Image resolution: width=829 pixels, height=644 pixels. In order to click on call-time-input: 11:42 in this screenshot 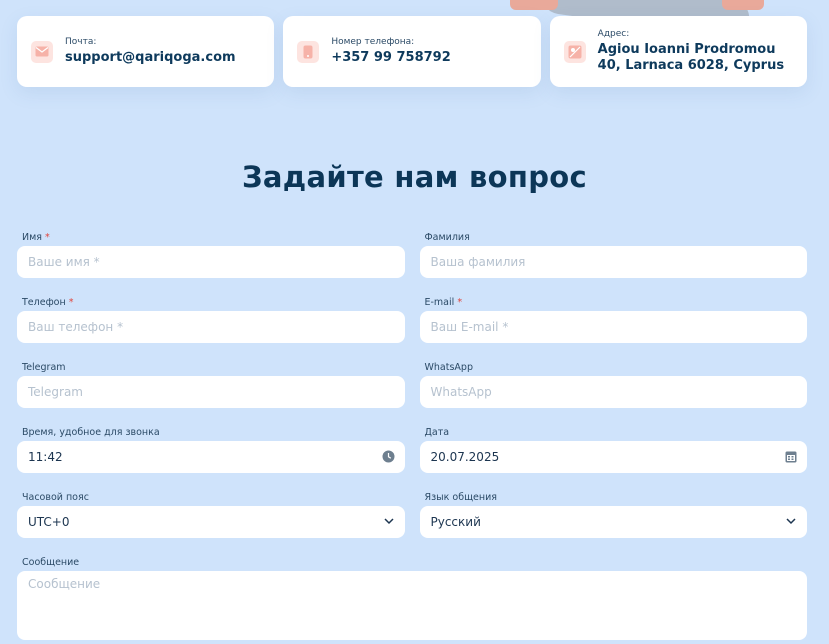, I will do `click(211, 457)`.